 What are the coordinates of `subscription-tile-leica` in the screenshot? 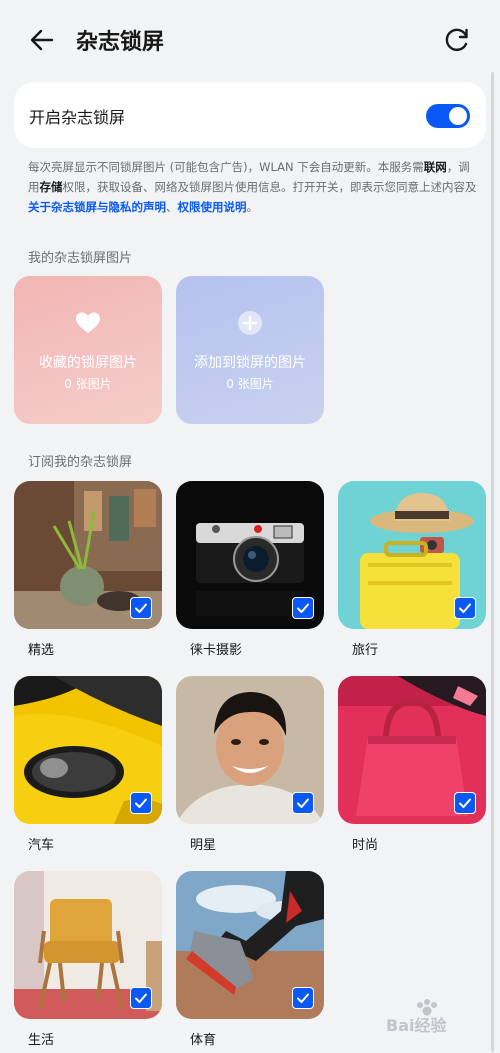 It's located at (250, 555).